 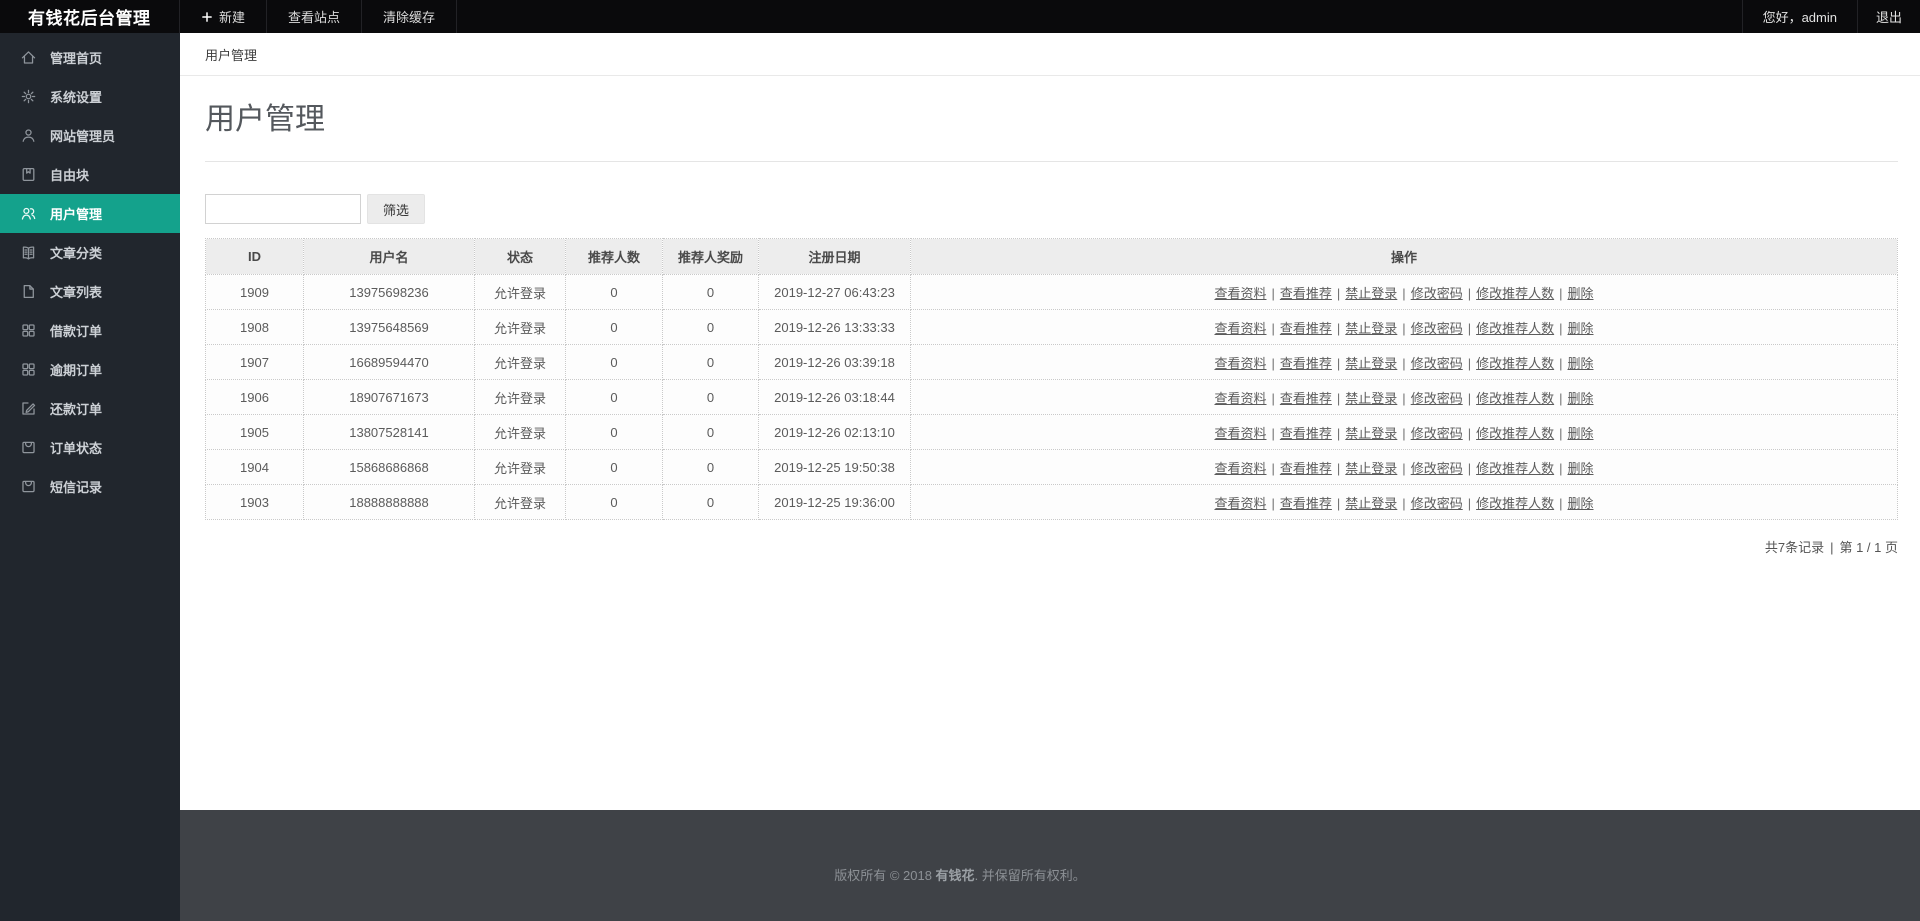 What do you see at coordinates (90, 408) in the screenshot?
I see `sidebar-item-repayment-orders: 还款订单` at bounding box center [90, 408].